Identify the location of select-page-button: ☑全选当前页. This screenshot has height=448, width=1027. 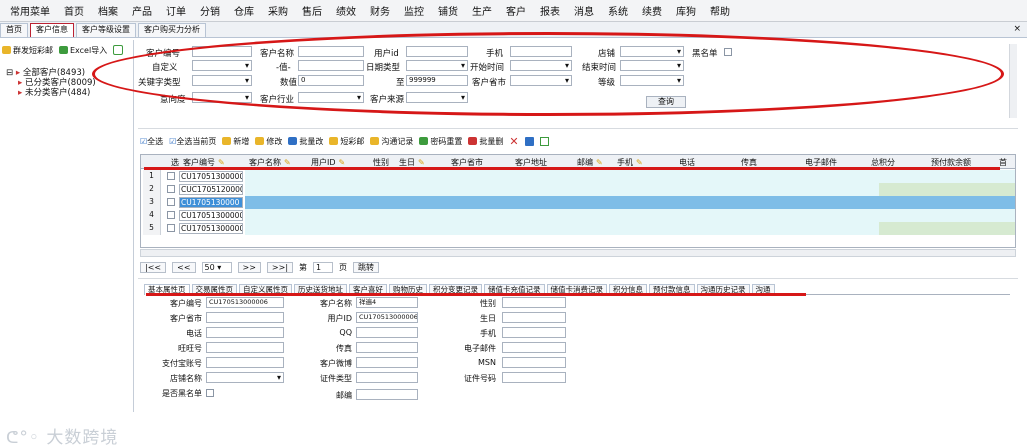
(192, 141).